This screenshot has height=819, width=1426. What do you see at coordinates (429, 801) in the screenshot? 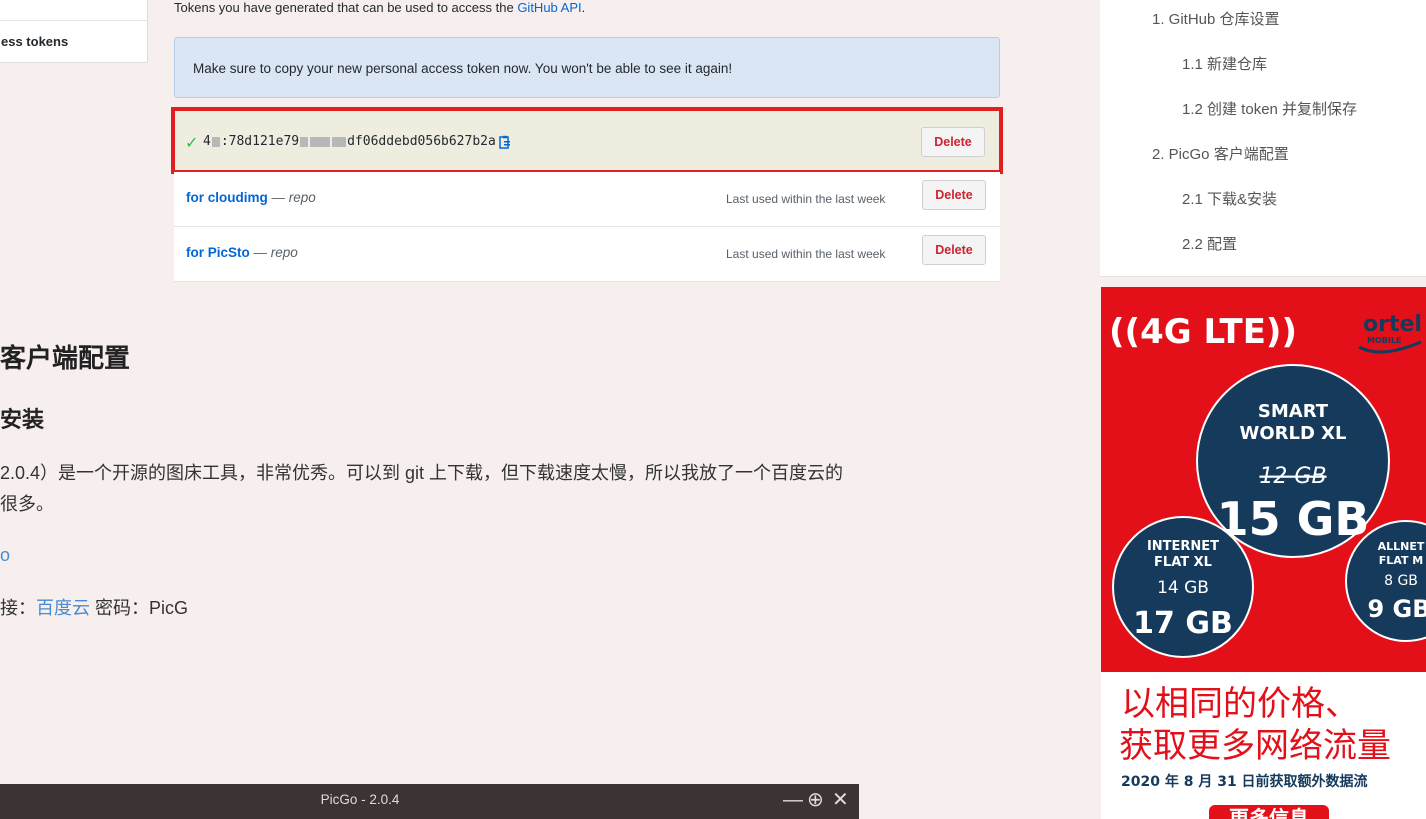
I see `picgo-titlebar: PicGo - 2.0.4 — ⊕ ✕` at bounding box center [429, 801].